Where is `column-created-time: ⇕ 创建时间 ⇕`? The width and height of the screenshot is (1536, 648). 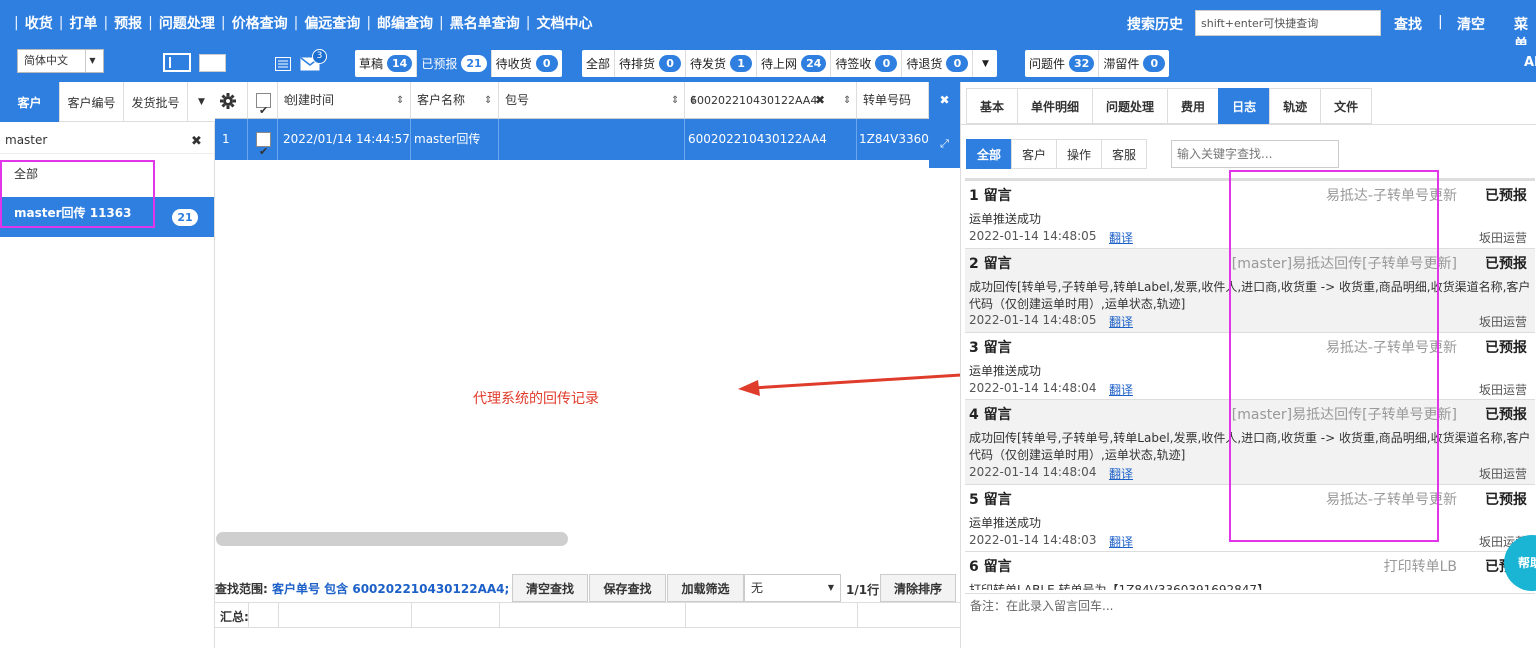
column-created-time: ⇕ 创建时间 ⇕ is located at coordinates (344, 100).